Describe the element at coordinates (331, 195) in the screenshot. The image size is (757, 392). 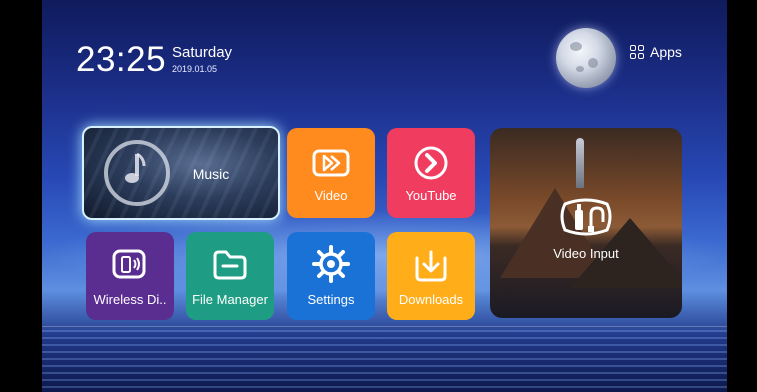
I see `video-label: Video` at that location.